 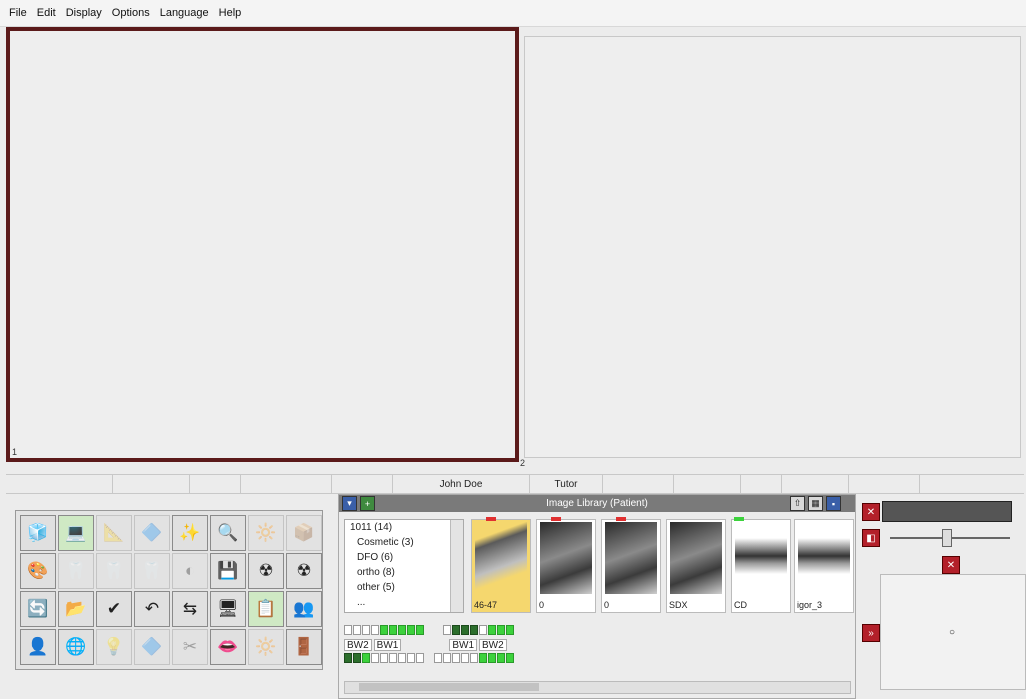 What do you see at coordinates (513, 13) in the screenshot?
I see `menu-bar: File Edit Display Options Language Help` at bounding box center [513, 13].